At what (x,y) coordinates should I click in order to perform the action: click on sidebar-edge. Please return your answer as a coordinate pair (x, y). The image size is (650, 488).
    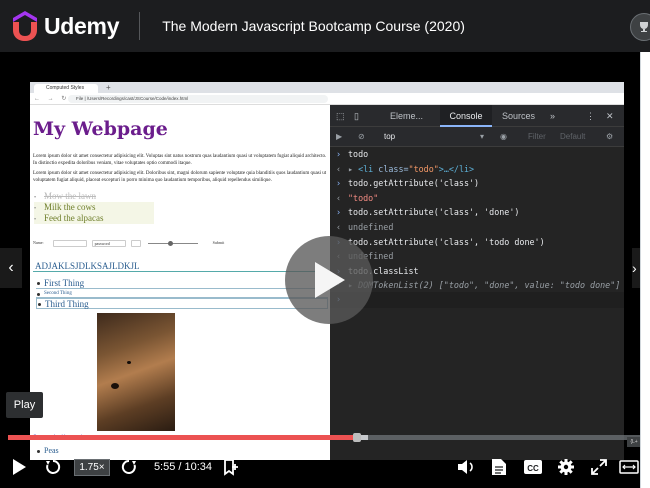
    Looking at the image, I should click on (645, 270).